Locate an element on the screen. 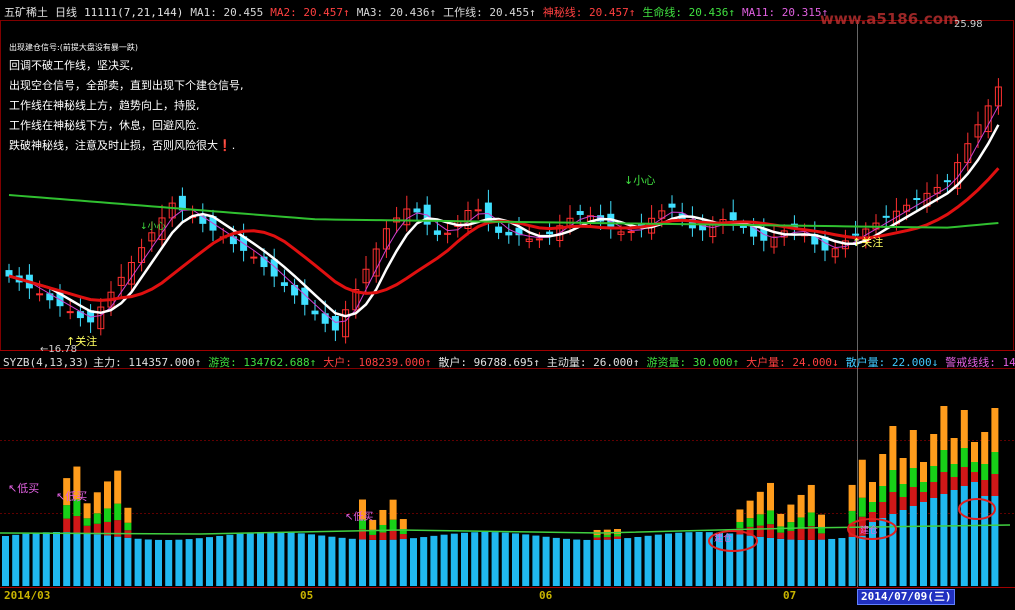 This screenshot has height=610, width=1015. top-indicator-3: 工作线: 20.455↑ is located at coordinates (489, 12).